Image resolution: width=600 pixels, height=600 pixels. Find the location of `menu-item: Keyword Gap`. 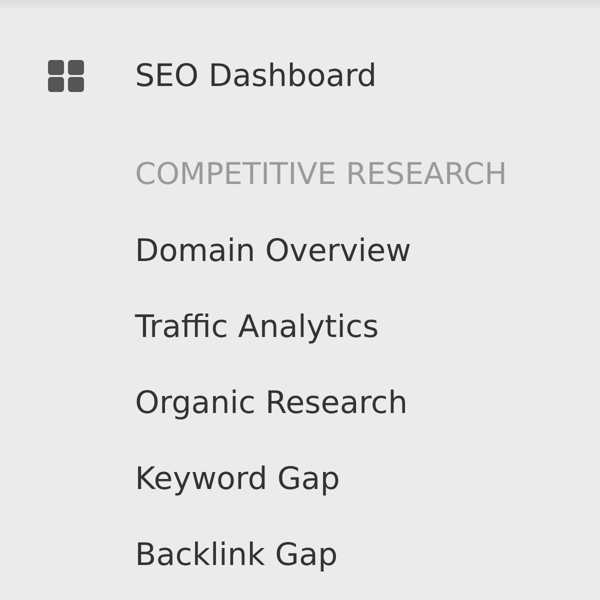

menu-item: Keyword Gap is located at coordinates (237, 479).